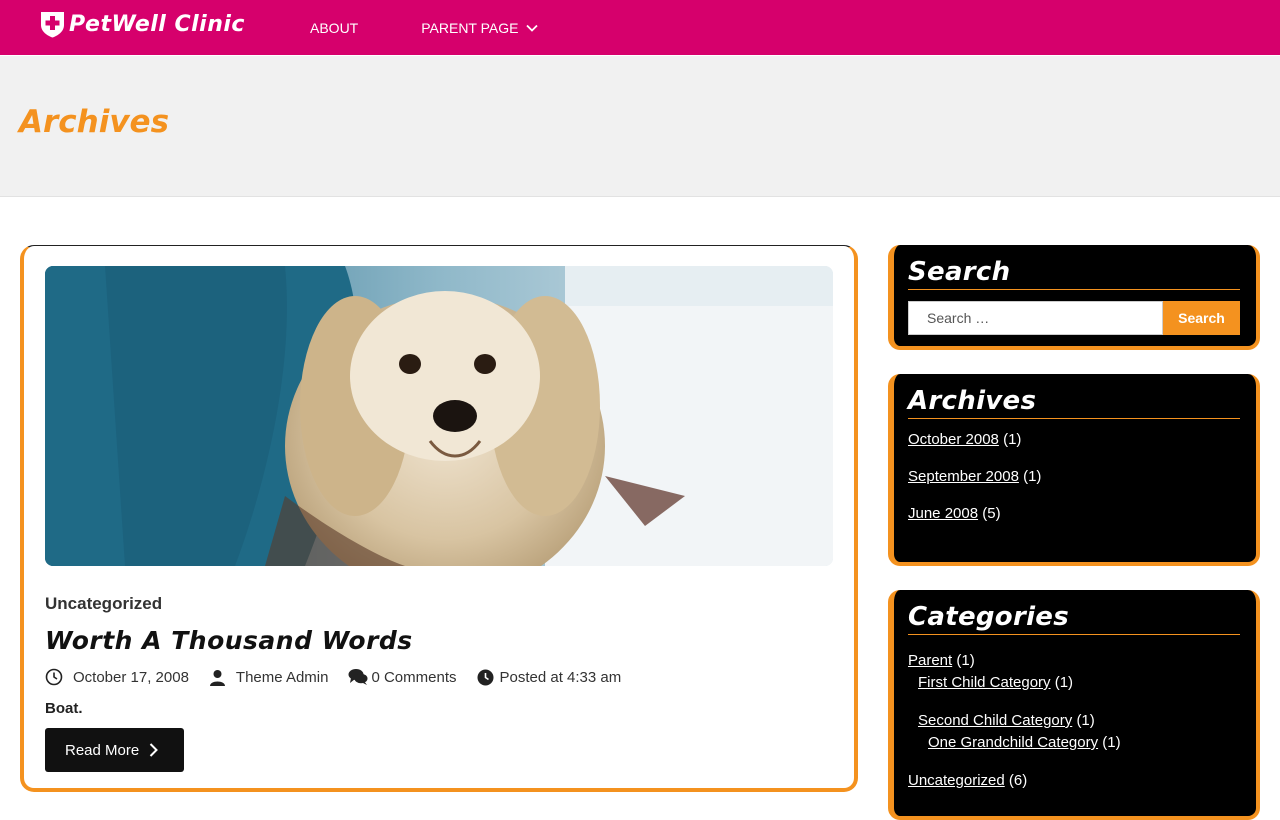  What do you see at coordinates (1035, 318) in the screenshot?
I see `search-input` at bounding box center [1035, 318].